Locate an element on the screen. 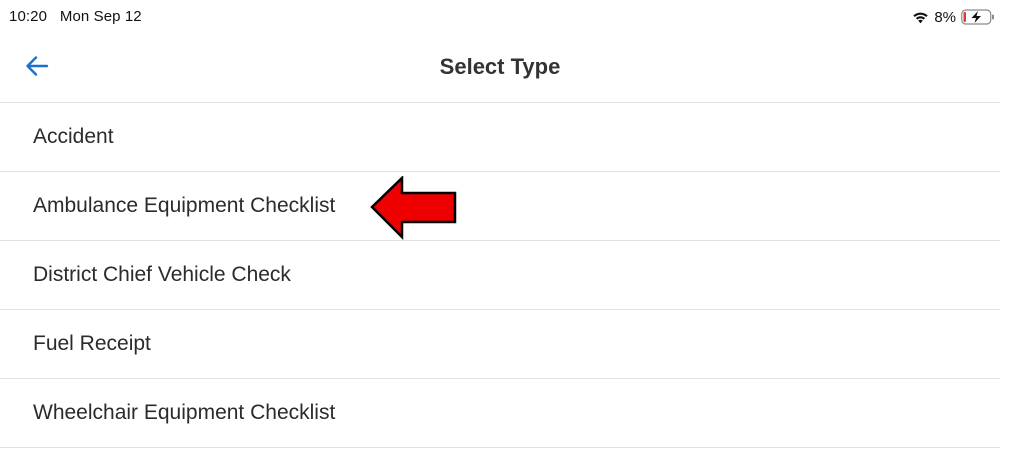 The image size is (1009, 475). red-arrow-left-icon is located at coordinates (414, 208).